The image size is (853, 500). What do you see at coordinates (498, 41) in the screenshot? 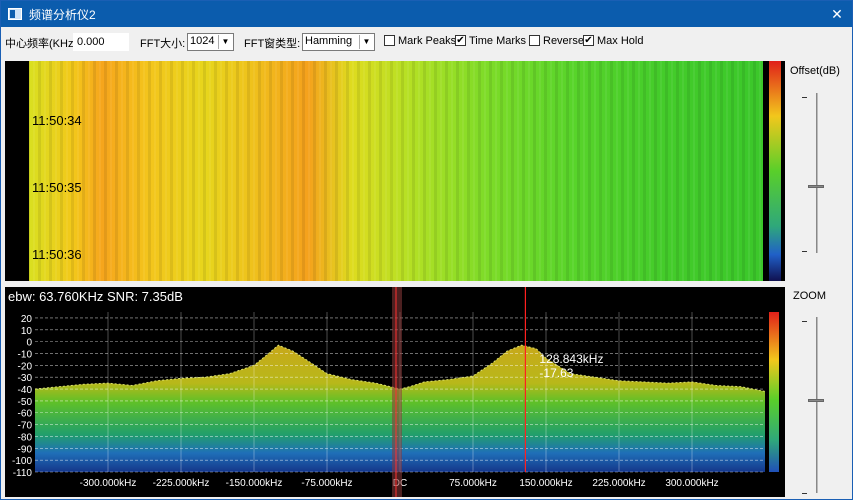
I see `time-marks-label: Time Marks` at bounding box center [498, 41].